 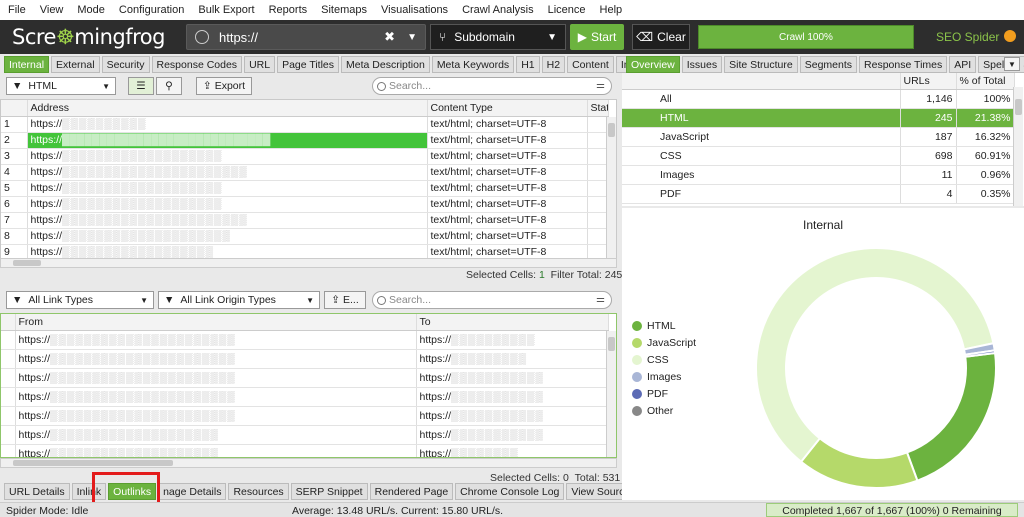 I want to click on column-to: To, so click(x=512, y=322).